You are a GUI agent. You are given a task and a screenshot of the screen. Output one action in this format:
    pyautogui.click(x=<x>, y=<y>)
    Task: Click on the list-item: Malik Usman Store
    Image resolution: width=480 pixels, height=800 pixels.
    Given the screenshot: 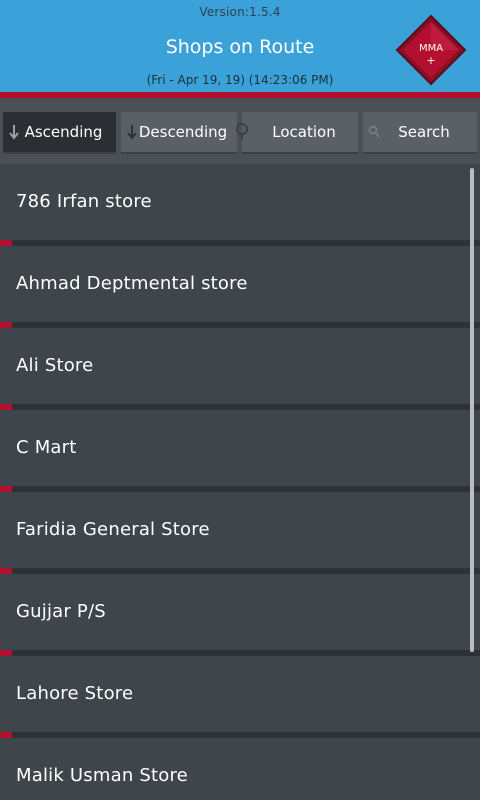 What is the action you would take?
    pyautogui.click(x=240, y=769)
    